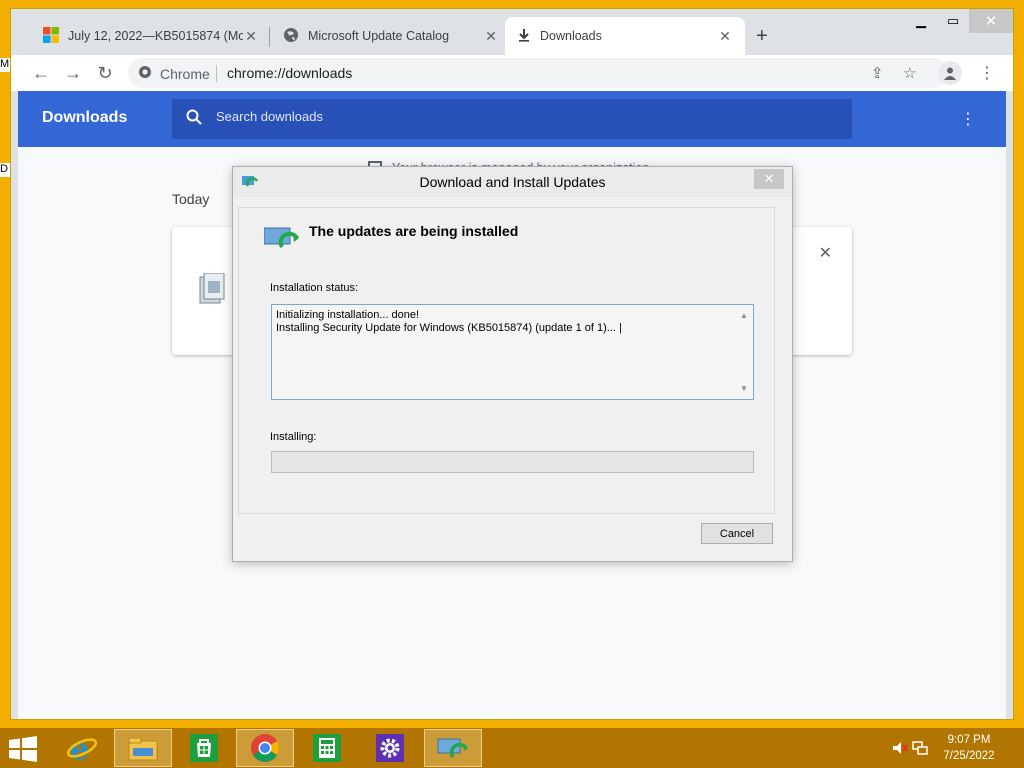  Describe the element at coordinates (291, 36) in the screenshot. I see `globe-icon` at that location.